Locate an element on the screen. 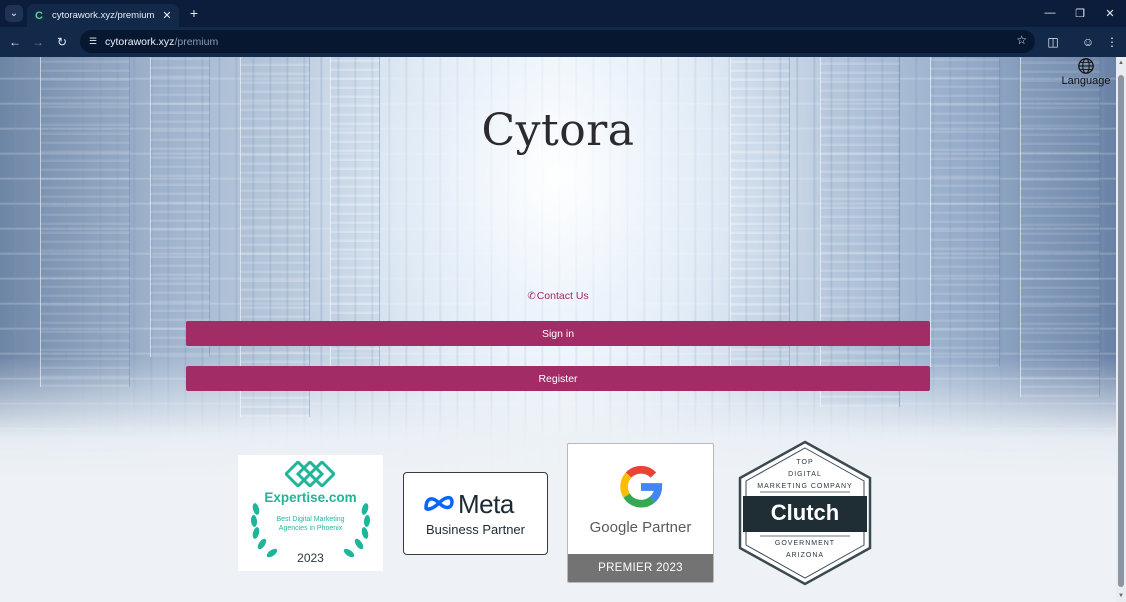 The height and width of the screenshot is (602, 1126). clutch-name: Clutch is located at coordinates (805, 512).